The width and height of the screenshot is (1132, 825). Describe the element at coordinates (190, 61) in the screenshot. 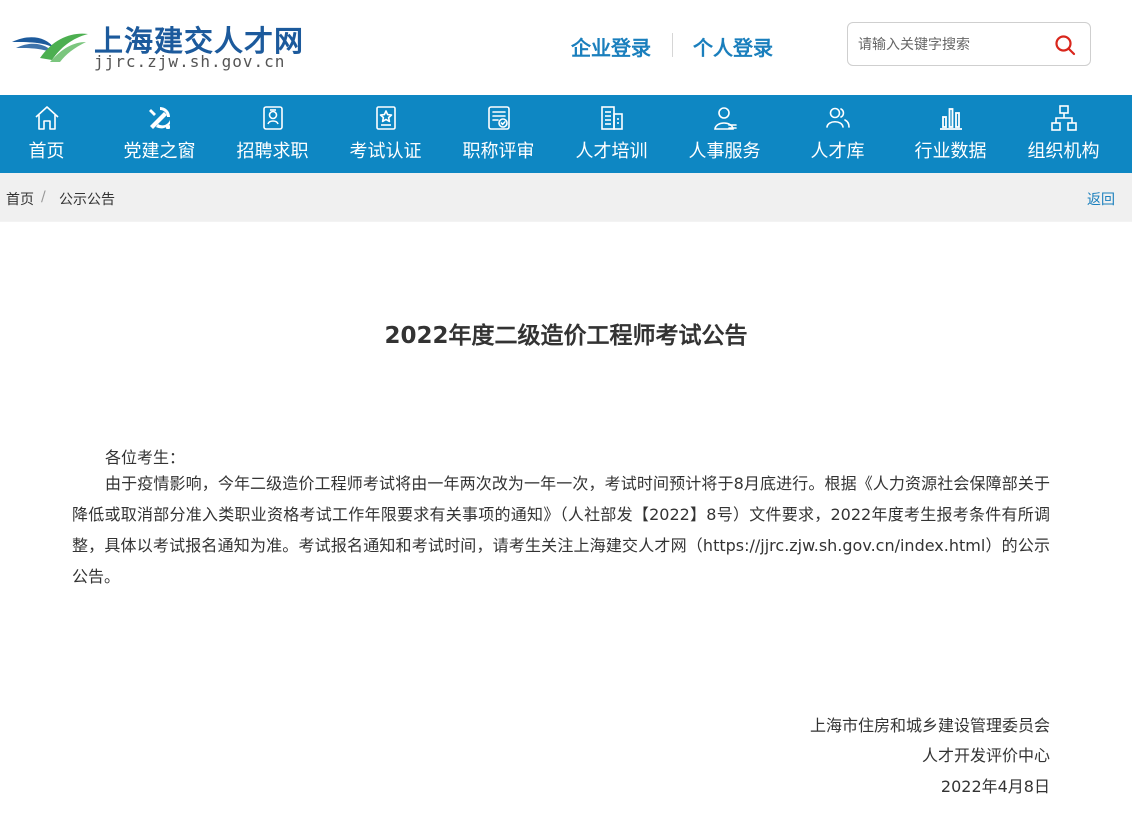

I see `site-domain: jjrc.zjw.sh.gov.cn` at that location.